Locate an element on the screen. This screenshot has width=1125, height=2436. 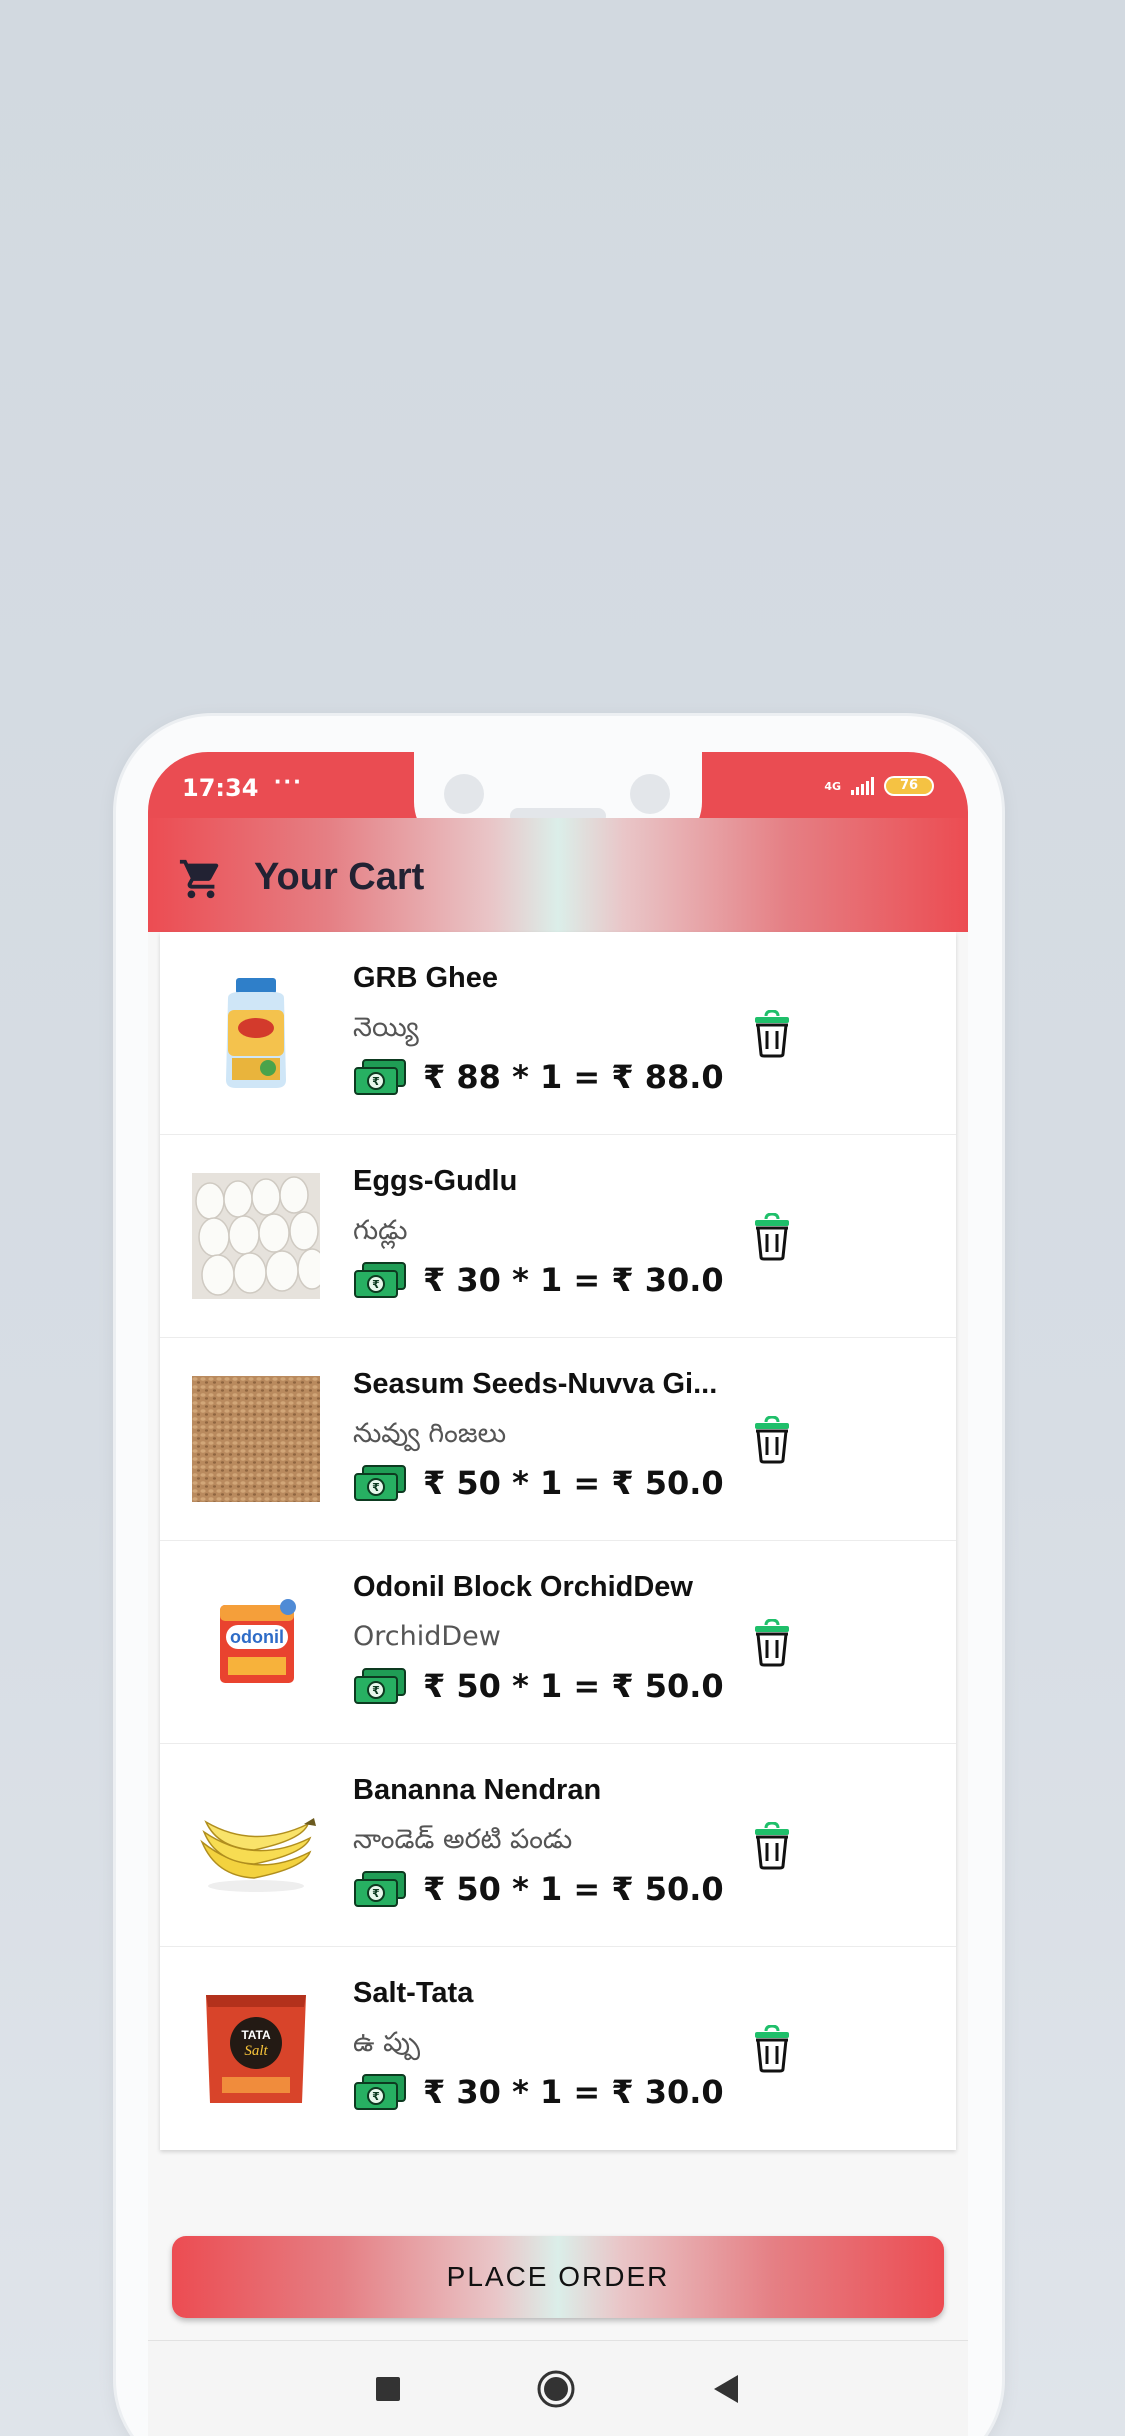
app-bar: Your Cart is located at coordinates (558, 875).